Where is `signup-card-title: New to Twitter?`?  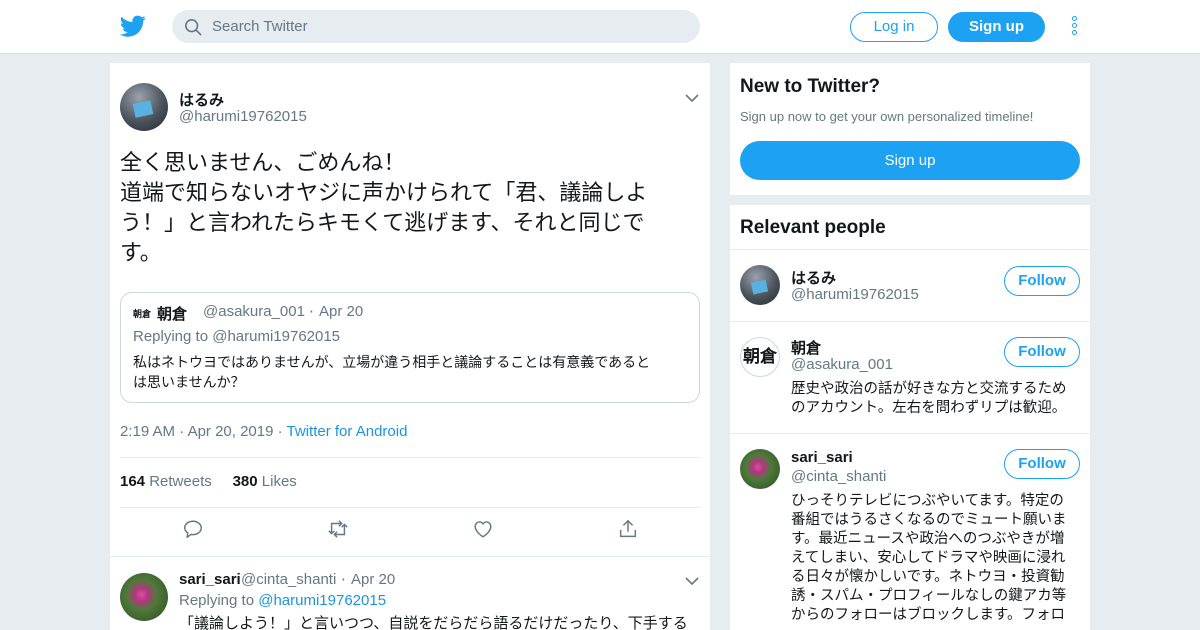
signup-card-title: New to Twitter? is located at coordinates (810, 86).